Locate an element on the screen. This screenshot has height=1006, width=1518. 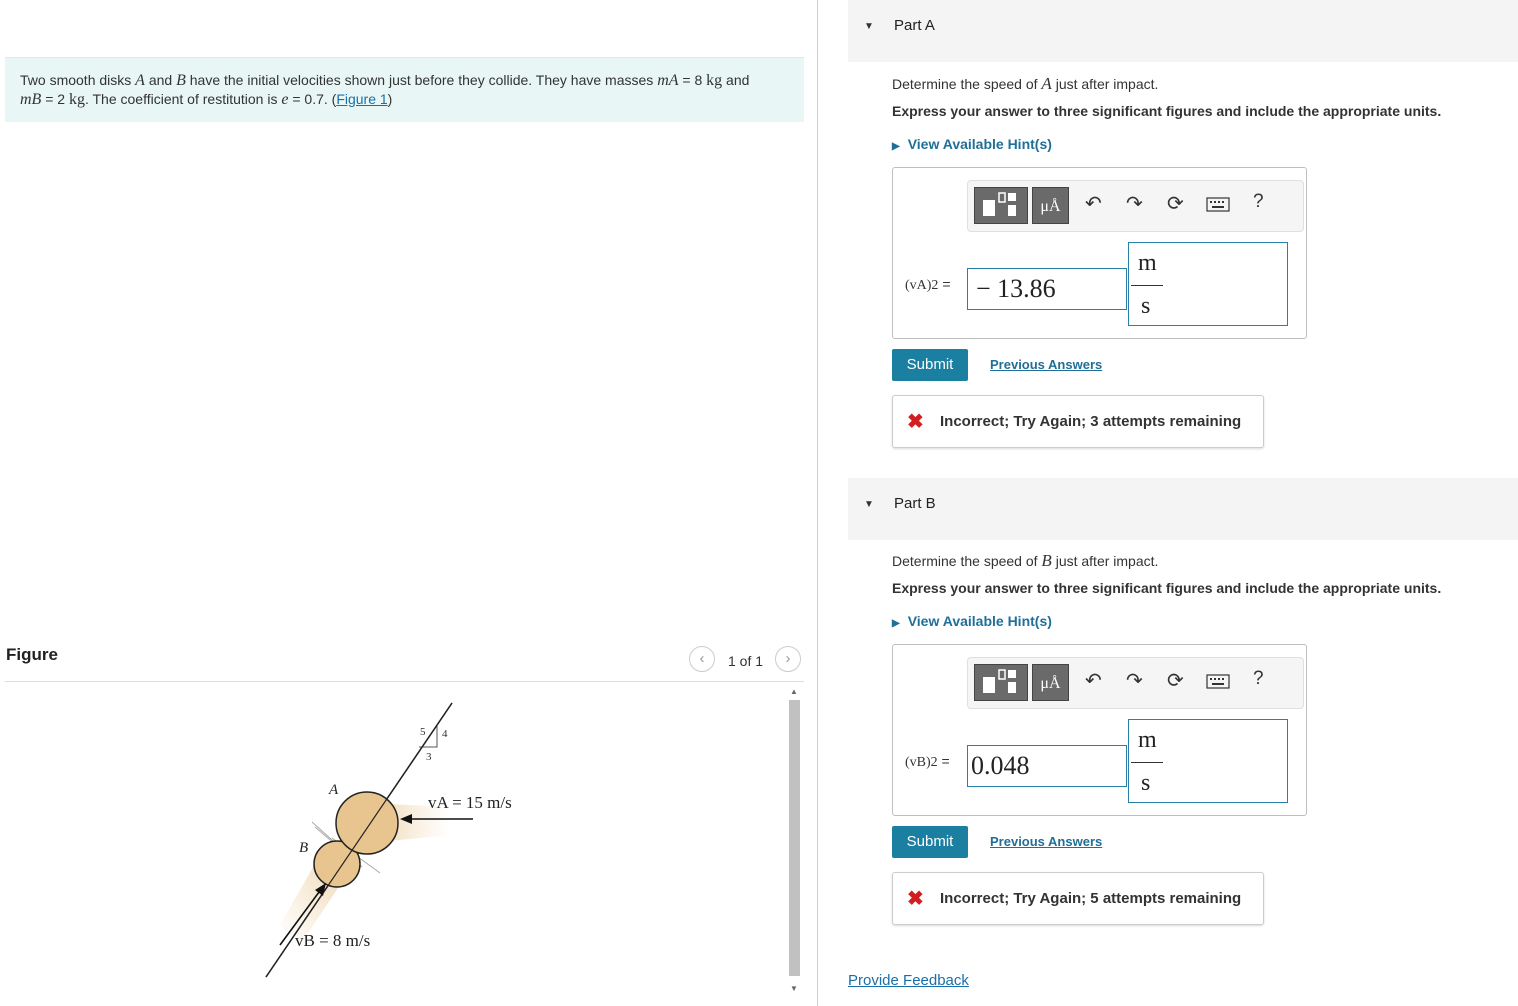
disk-a is located at coordinates (367, 823).